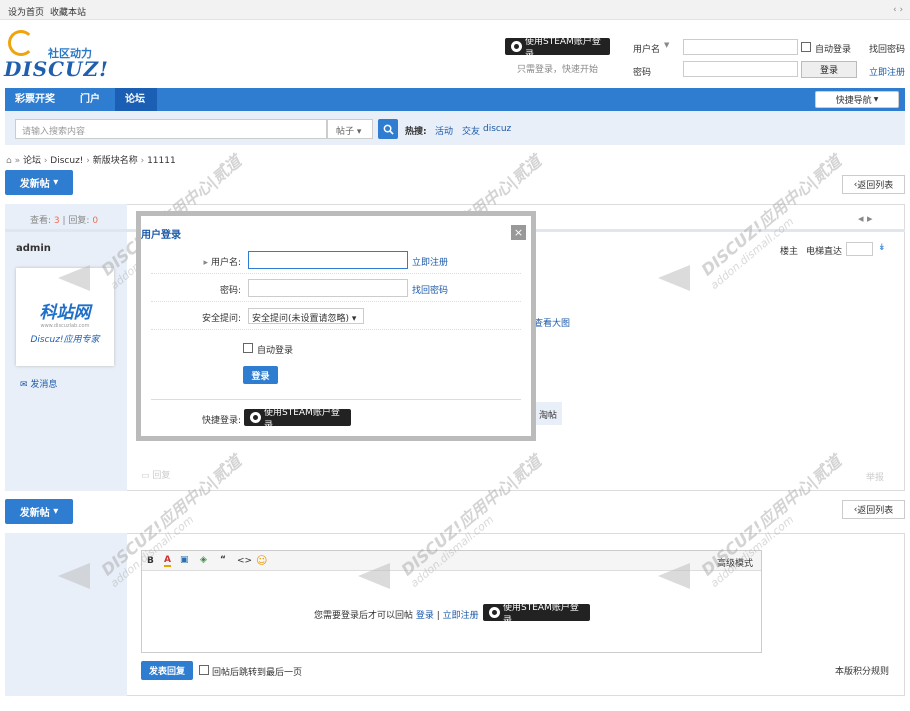 The image size is (910, 711). Describe the element at coordinates (666, 45) in the screenshot. I see `chevron-down-icon: ▼` at that location.